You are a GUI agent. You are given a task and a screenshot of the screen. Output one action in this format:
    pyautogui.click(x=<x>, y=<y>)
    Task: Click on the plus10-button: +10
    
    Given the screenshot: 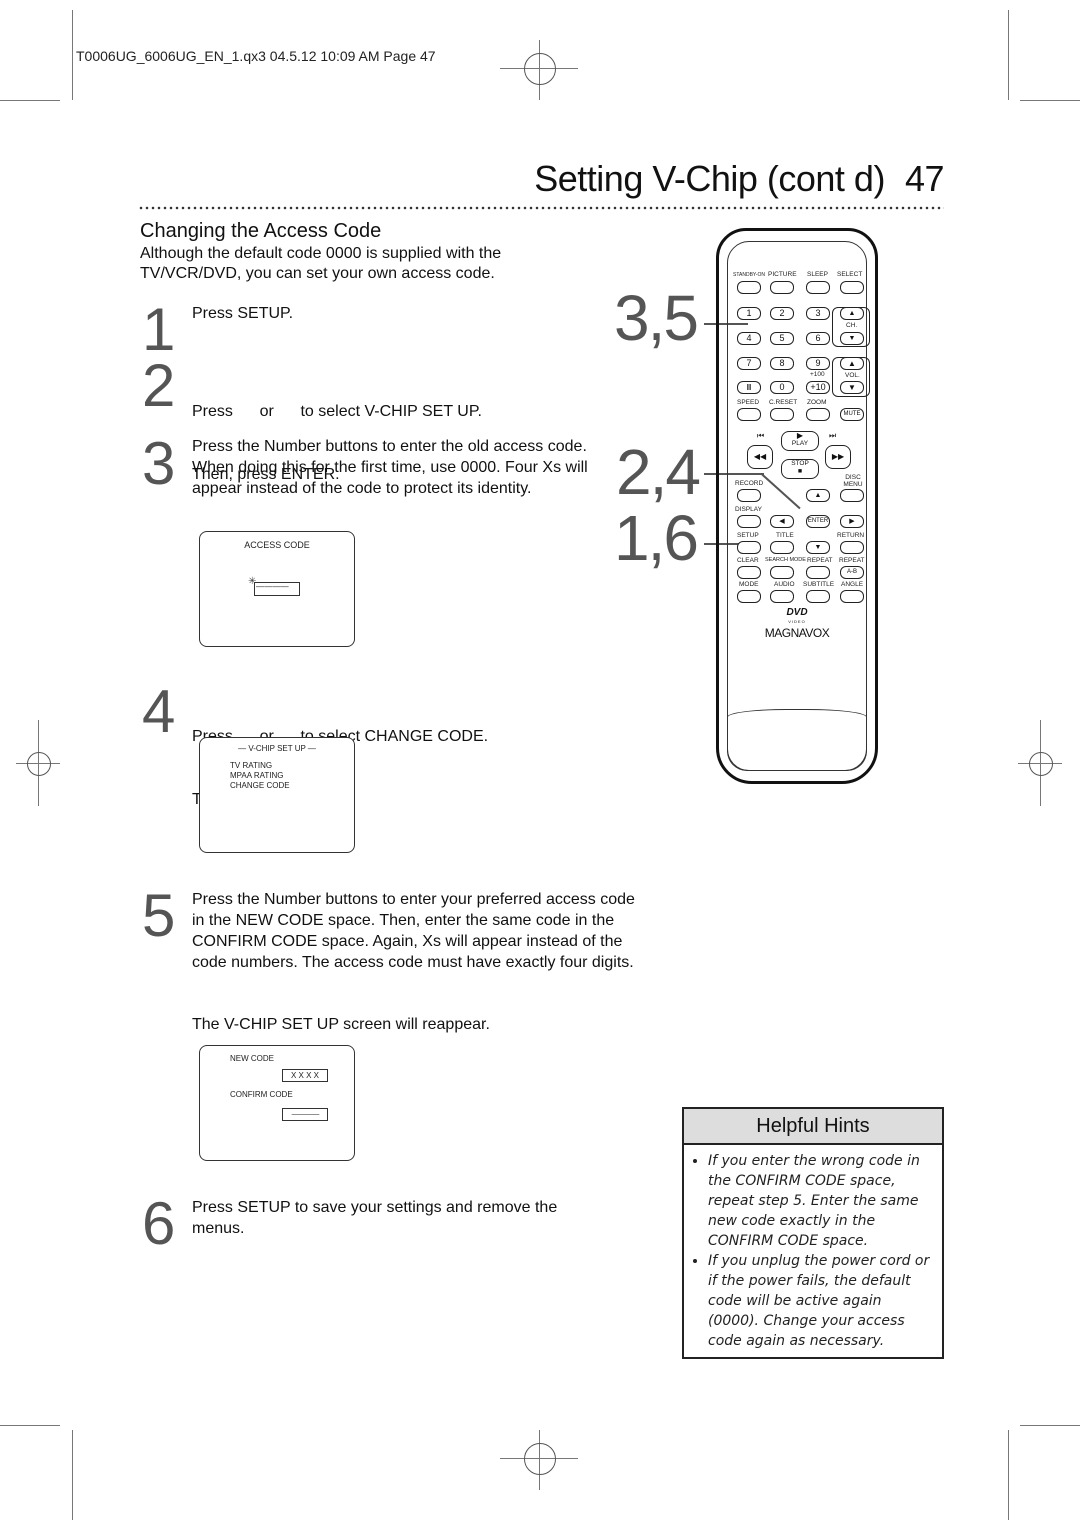 What is the action you would take?
    pyautogui.click(x=818, y=387)
    